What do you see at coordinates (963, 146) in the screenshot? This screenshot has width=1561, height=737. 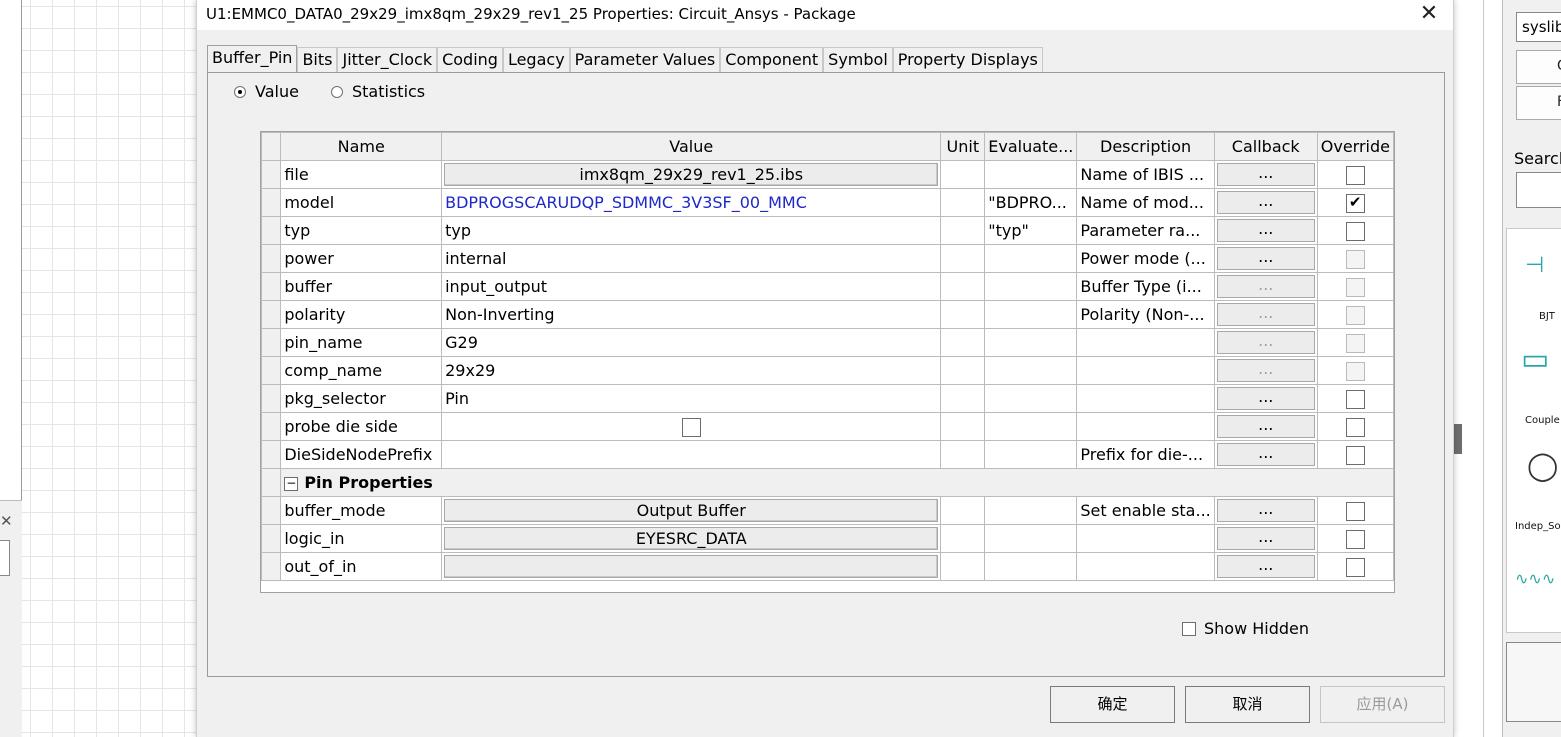 I see `column-header-unit: Unit` at bounding box center [963, 146].